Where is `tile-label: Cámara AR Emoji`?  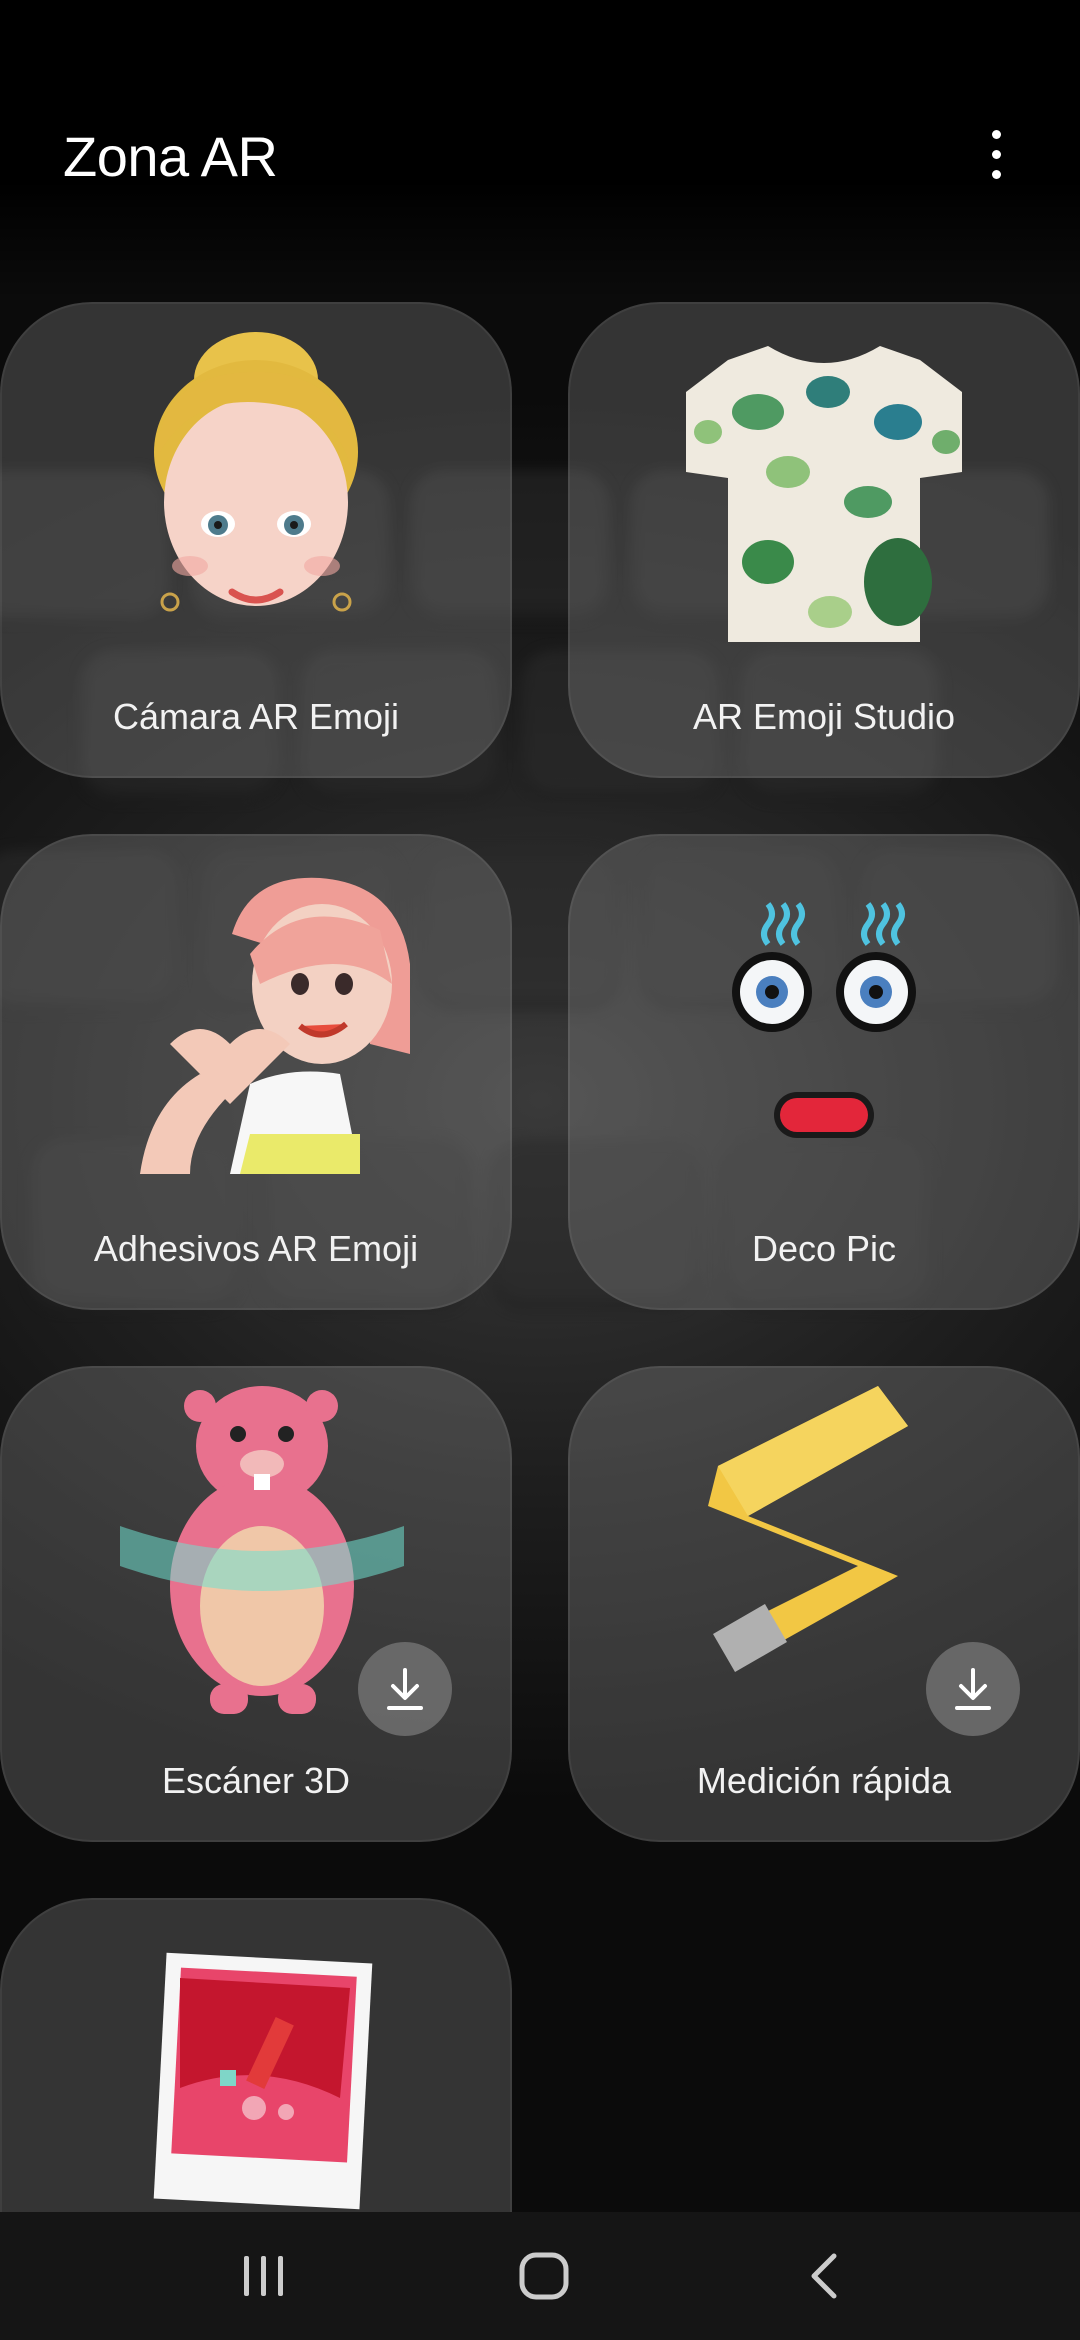
tile-label: Cámara AR Emoji is located at coordinates (256, 716).